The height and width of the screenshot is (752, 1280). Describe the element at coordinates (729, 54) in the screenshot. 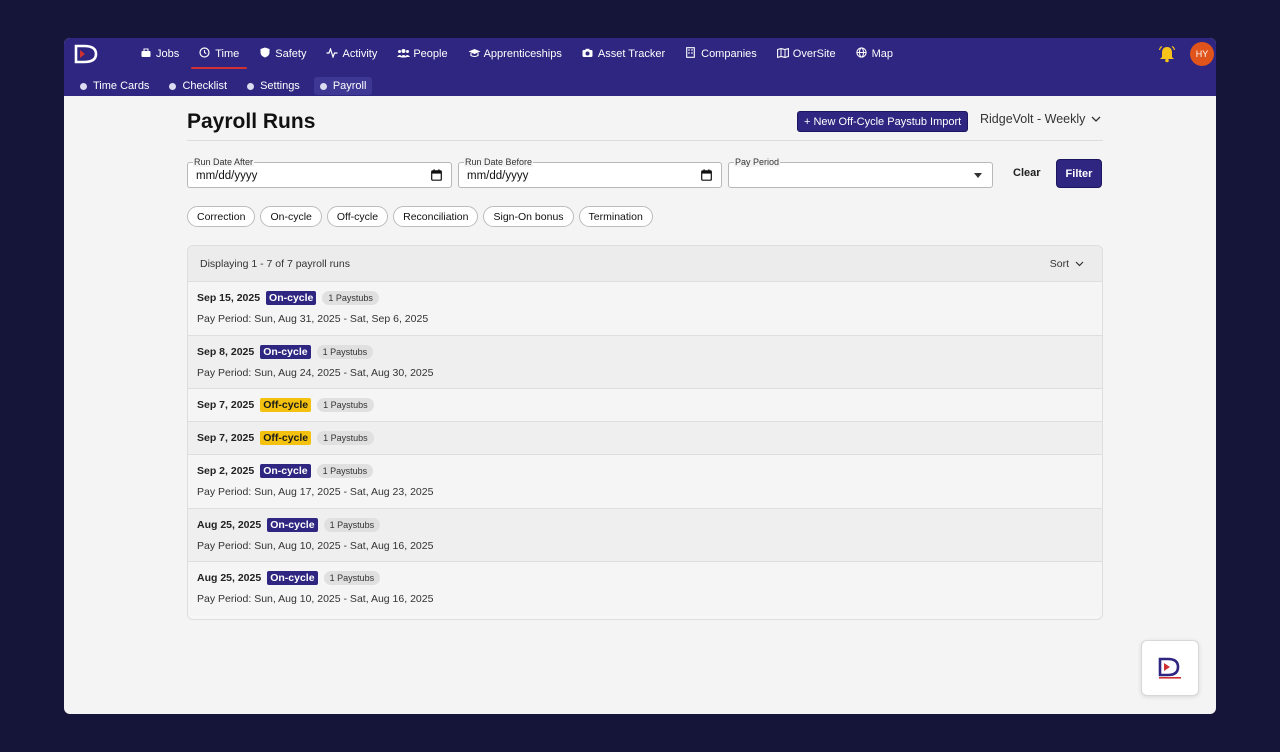

I see `nav-item-label: Companies` at that location.